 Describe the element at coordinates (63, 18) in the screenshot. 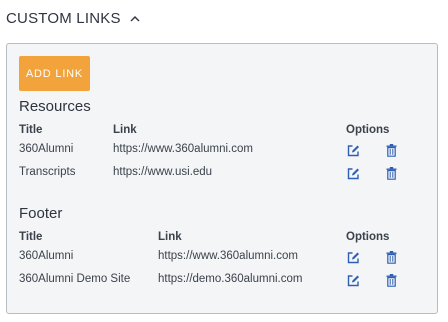

I see `section-title: CUSTOM LINKS` at that location.